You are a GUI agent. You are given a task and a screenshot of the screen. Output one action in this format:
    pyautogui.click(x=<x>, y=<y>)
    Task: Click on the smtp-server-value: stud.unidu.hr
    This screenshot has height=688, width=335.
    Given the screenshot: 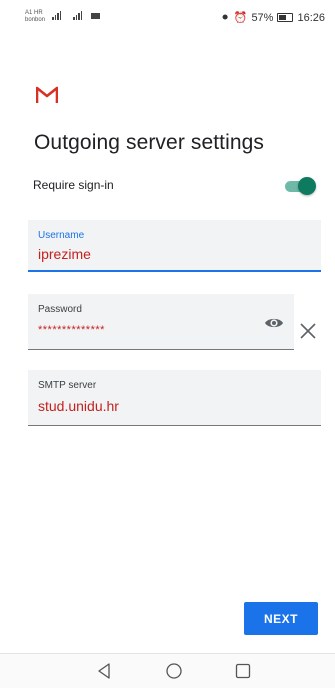 What is the action you would take?
    pyautogui.click(x=78, y=406)
    